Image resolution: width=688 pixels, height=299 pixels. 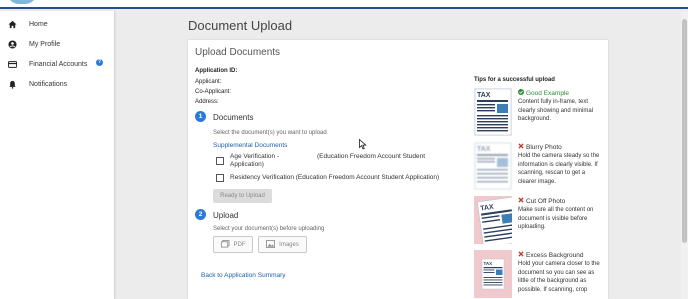 I want to click on cut-off-photo-title: Cut Off Photo, so click(x=541, y=201).